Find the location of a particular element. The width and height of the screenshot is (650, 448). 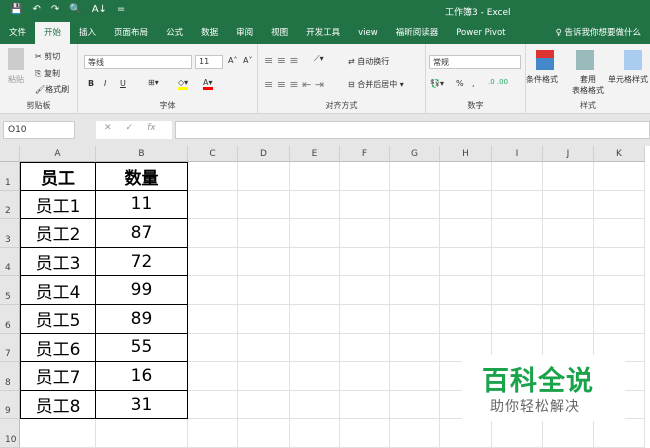

cut-button: ✂ 剪切 is located at coordinates (47, 56).